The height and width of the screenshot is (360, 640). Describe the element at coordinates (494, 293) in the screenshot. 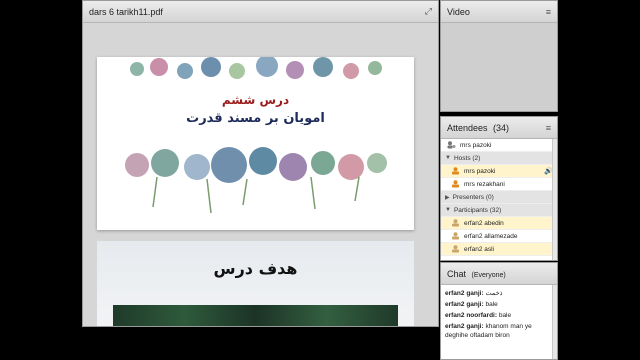

I see `chat-text: ذخمت` at that location.